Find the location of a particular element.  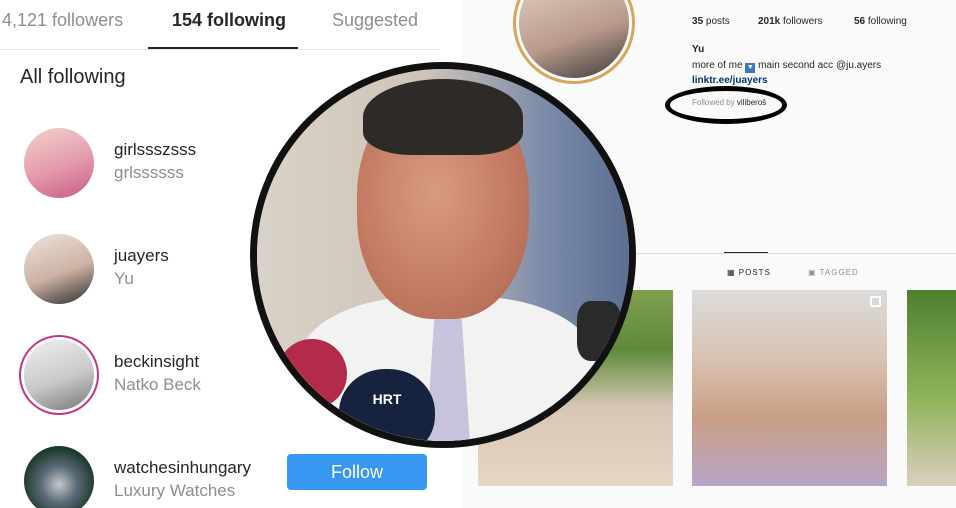

bio-text-start: more of me is located at coordinates (717, 65).